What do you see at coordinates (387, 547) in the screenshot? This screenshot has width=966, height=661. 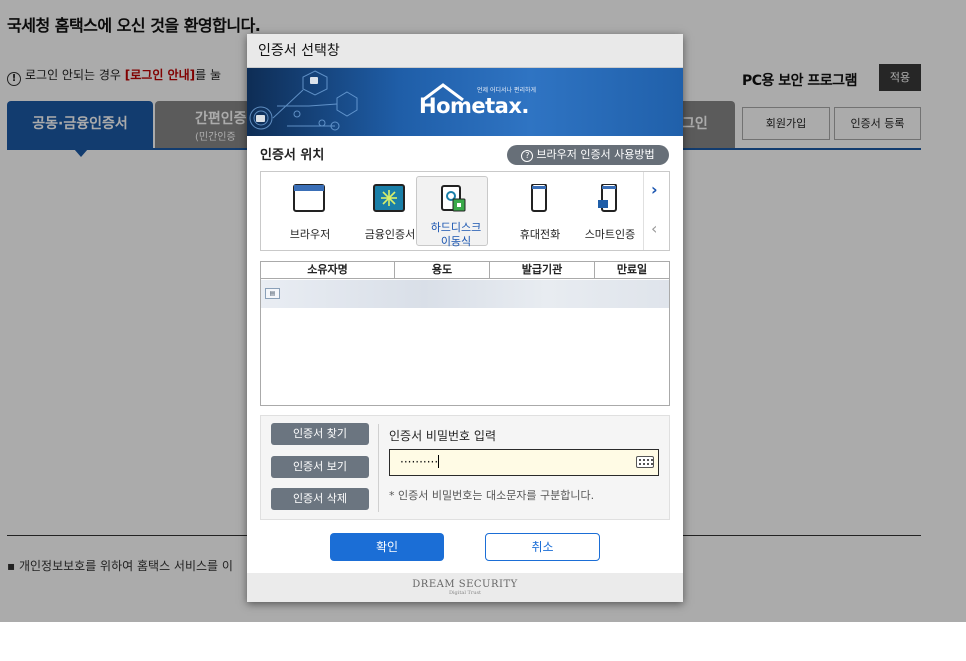 I see `confirm-button: 확인` at bounding box center [387, 547].